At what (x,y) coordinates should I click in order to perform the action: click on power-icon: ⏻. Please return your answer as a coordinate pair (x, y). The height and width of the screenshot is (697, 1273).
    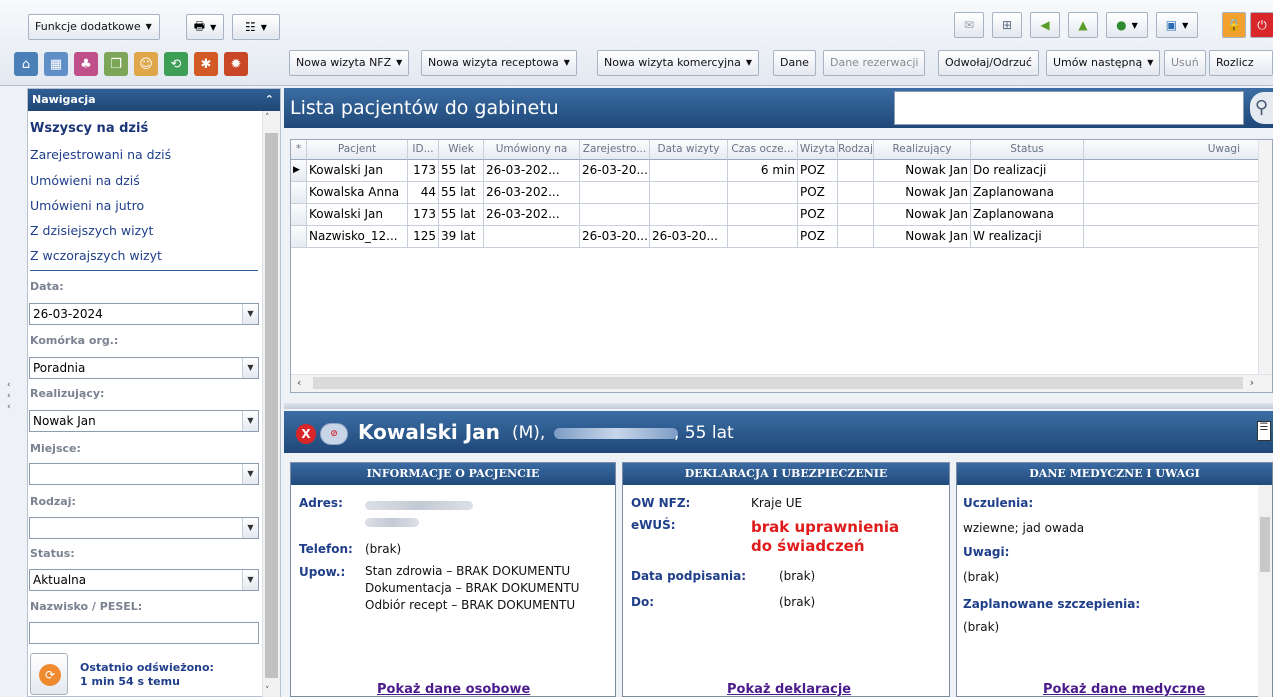
    Looking at the image, I should click on (1261, 25).